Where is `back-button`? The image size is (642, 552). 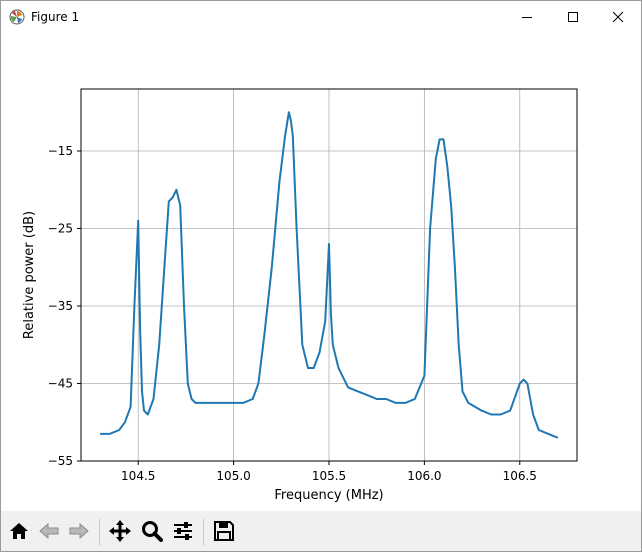
back-button is located at coordinates (49, 531).